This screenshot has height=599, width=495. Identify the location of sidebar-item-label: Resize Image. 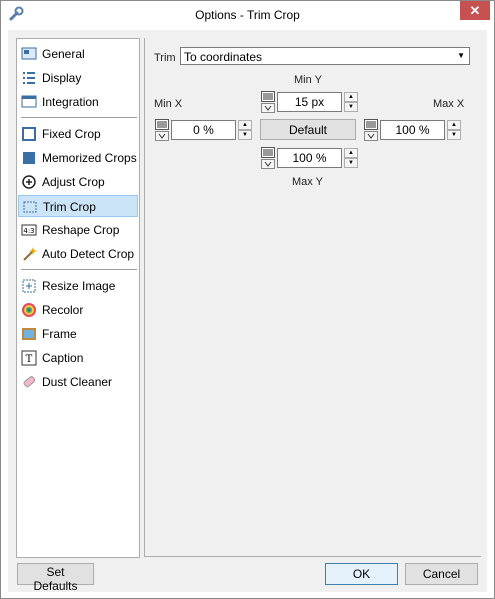
(79, 286).